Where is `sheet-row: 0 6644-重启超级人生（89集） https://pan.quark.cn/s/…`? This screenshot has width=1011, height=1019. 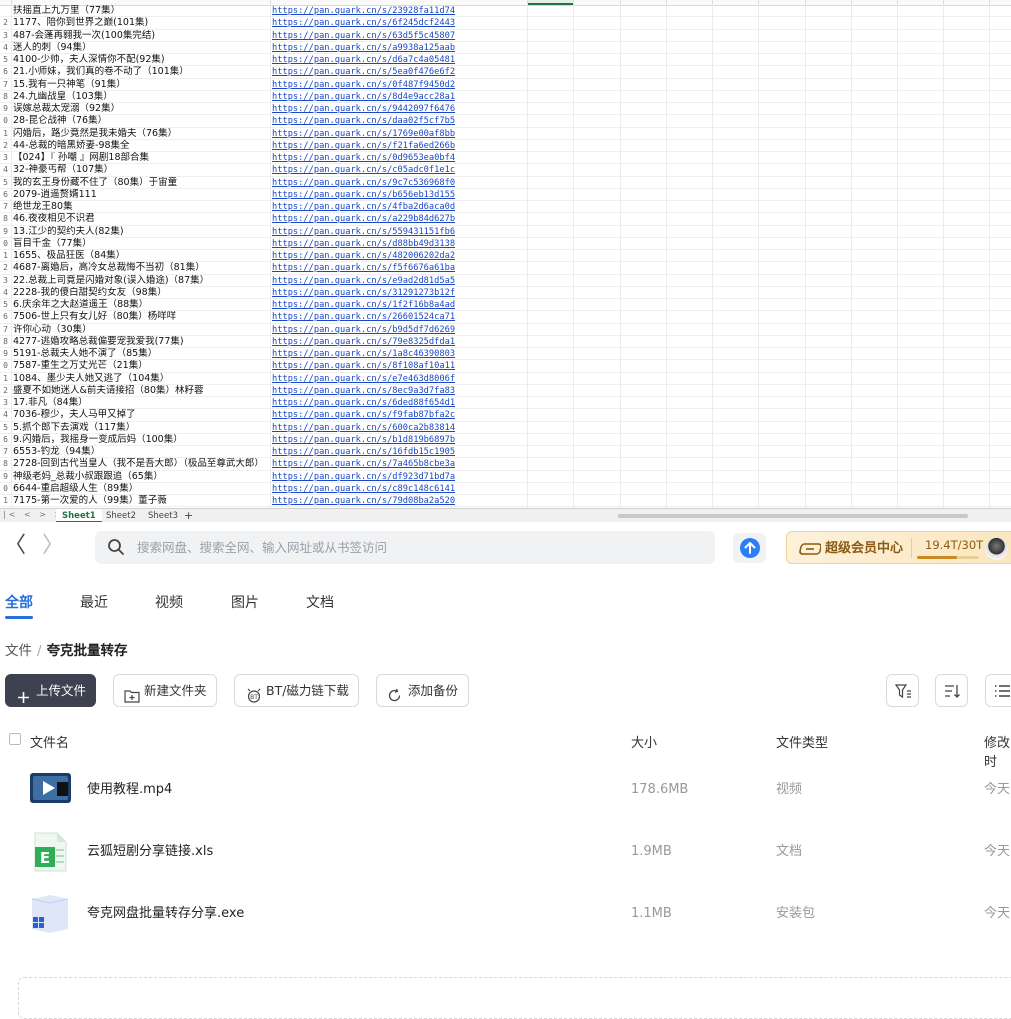
sheet-row: 0 6644-重启超级人生（89集） https://pan.quark.cn/s/… is located at coordinates (505, 489).